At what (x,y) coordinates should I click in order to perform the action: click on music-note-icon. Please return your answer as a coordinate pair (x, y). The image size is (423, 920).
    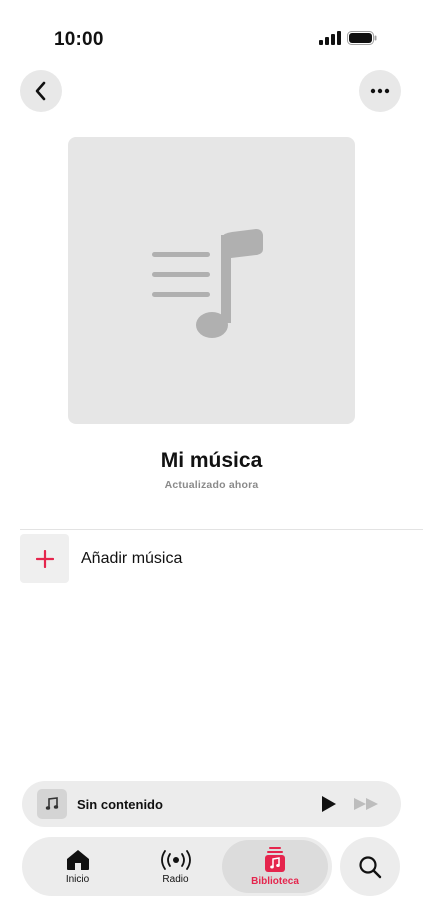
    Looking at the image, I should click on (52, 803).